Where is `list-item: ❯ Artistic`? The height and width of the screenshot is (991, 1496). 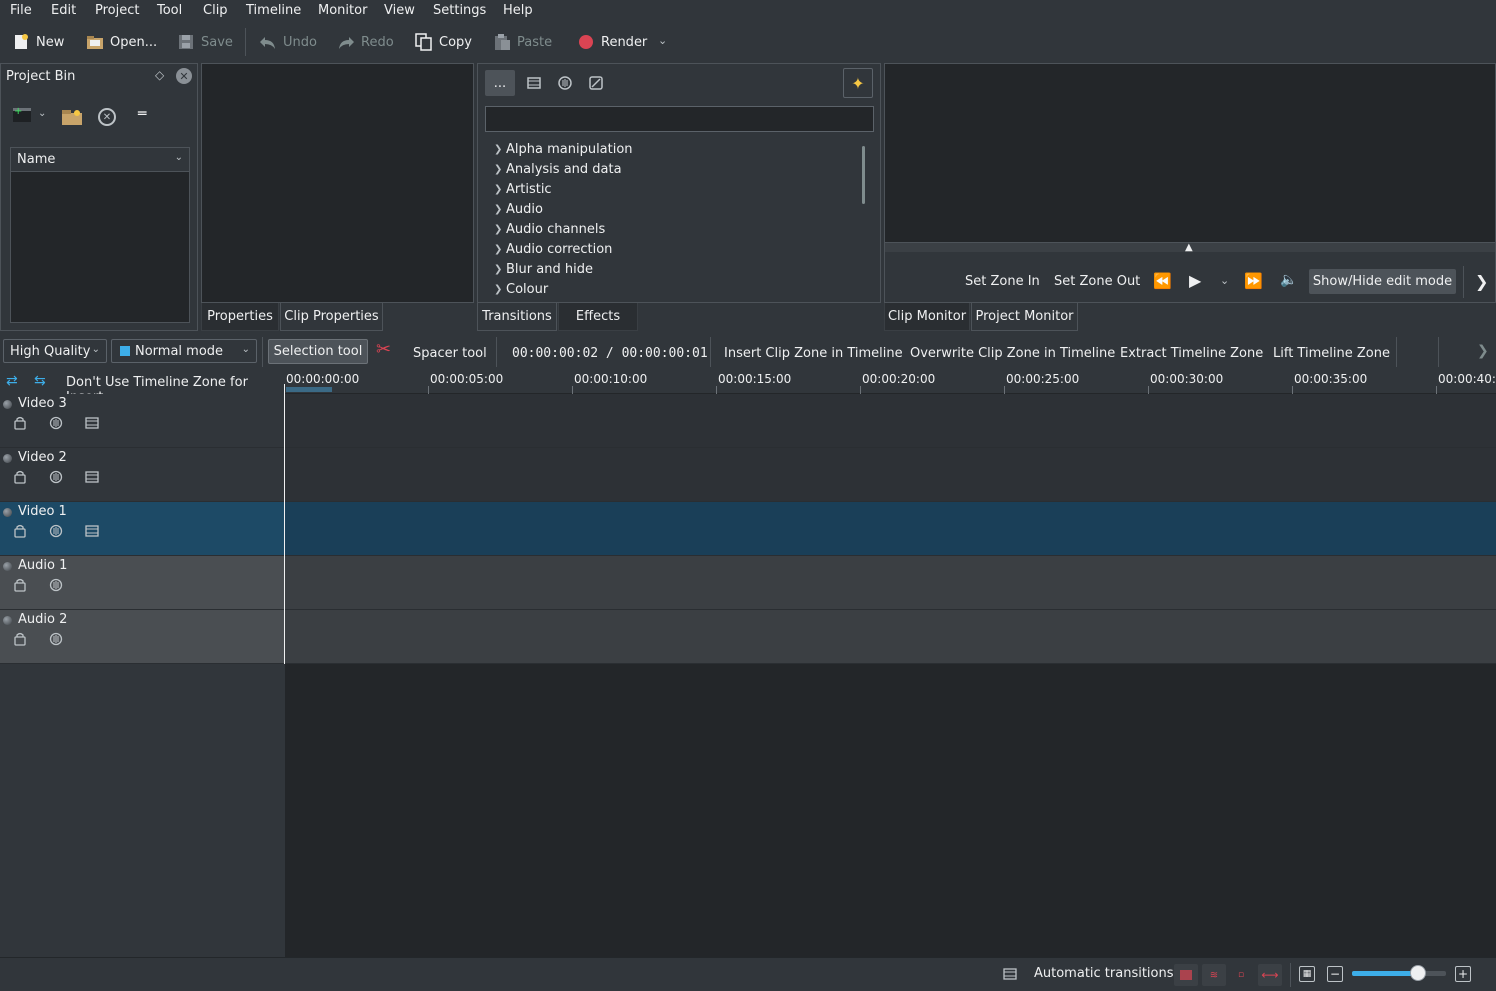
list-item: ❯ Artistic is located at coordinates (523, 189).